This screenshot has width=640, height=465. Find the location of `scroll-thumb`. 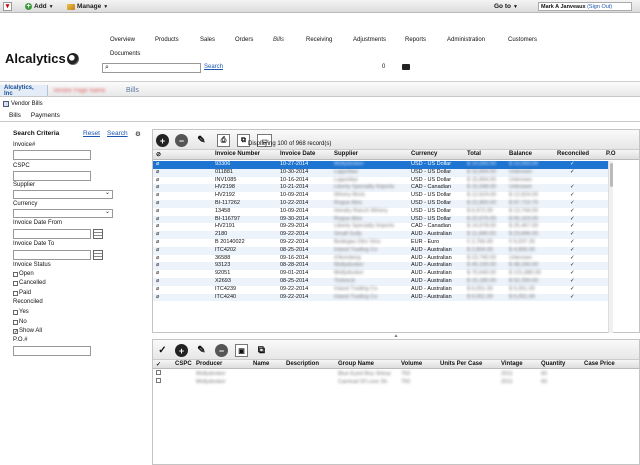

scroll-thumb is located at coordinates (611, 175).